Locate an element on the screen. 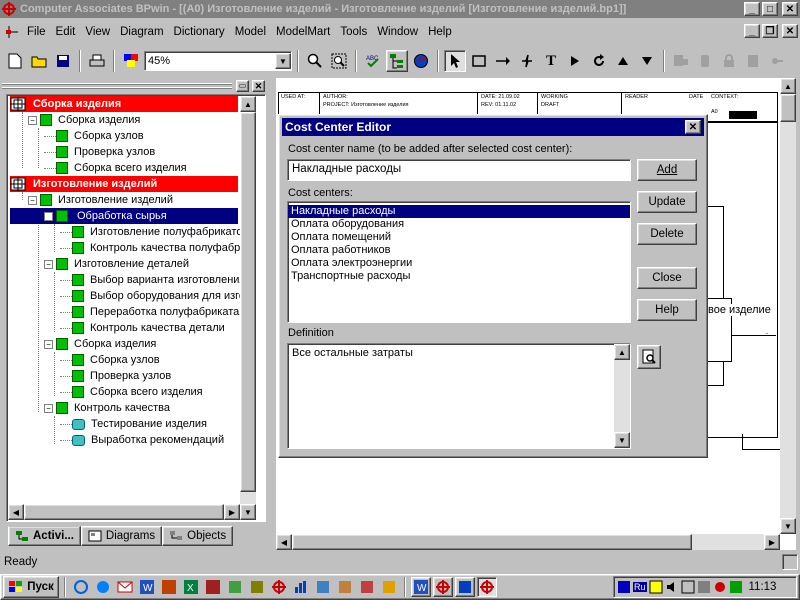 This screenshot has width=800, height=600. panel-close-button: ✕ is located at coordinates (258, 86).